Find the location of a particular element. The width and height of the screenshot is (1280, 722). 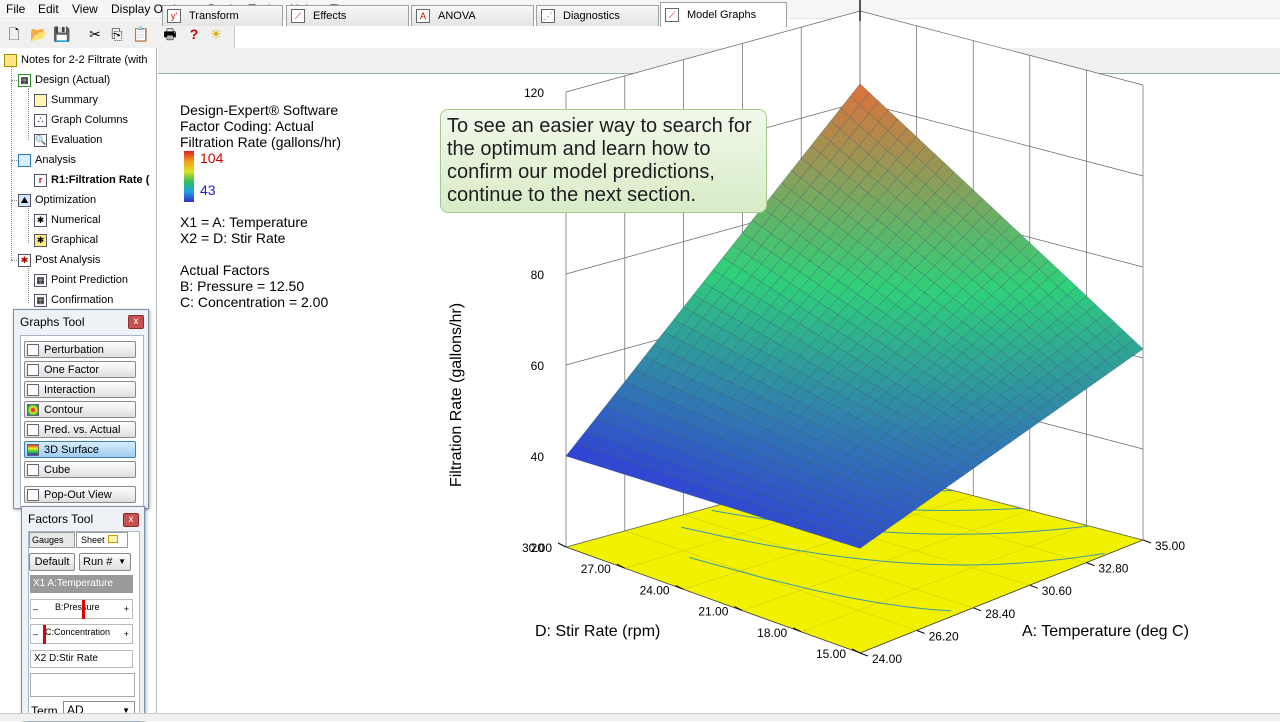

y-tick-label: 21.00 is located at coordinates (713, 612).